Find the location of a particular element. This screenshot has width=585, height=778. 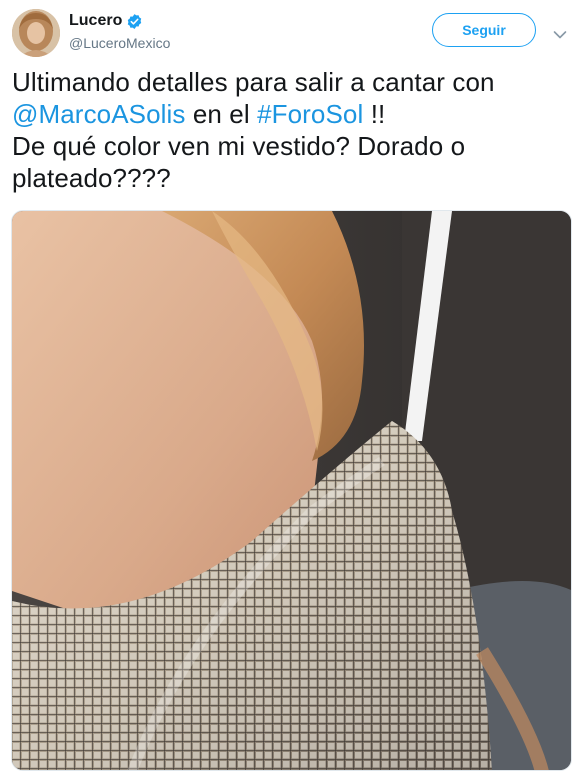

tweet-text-line: De qué color ven mi vestido? Dorado o is located at coordinates (292, 146).